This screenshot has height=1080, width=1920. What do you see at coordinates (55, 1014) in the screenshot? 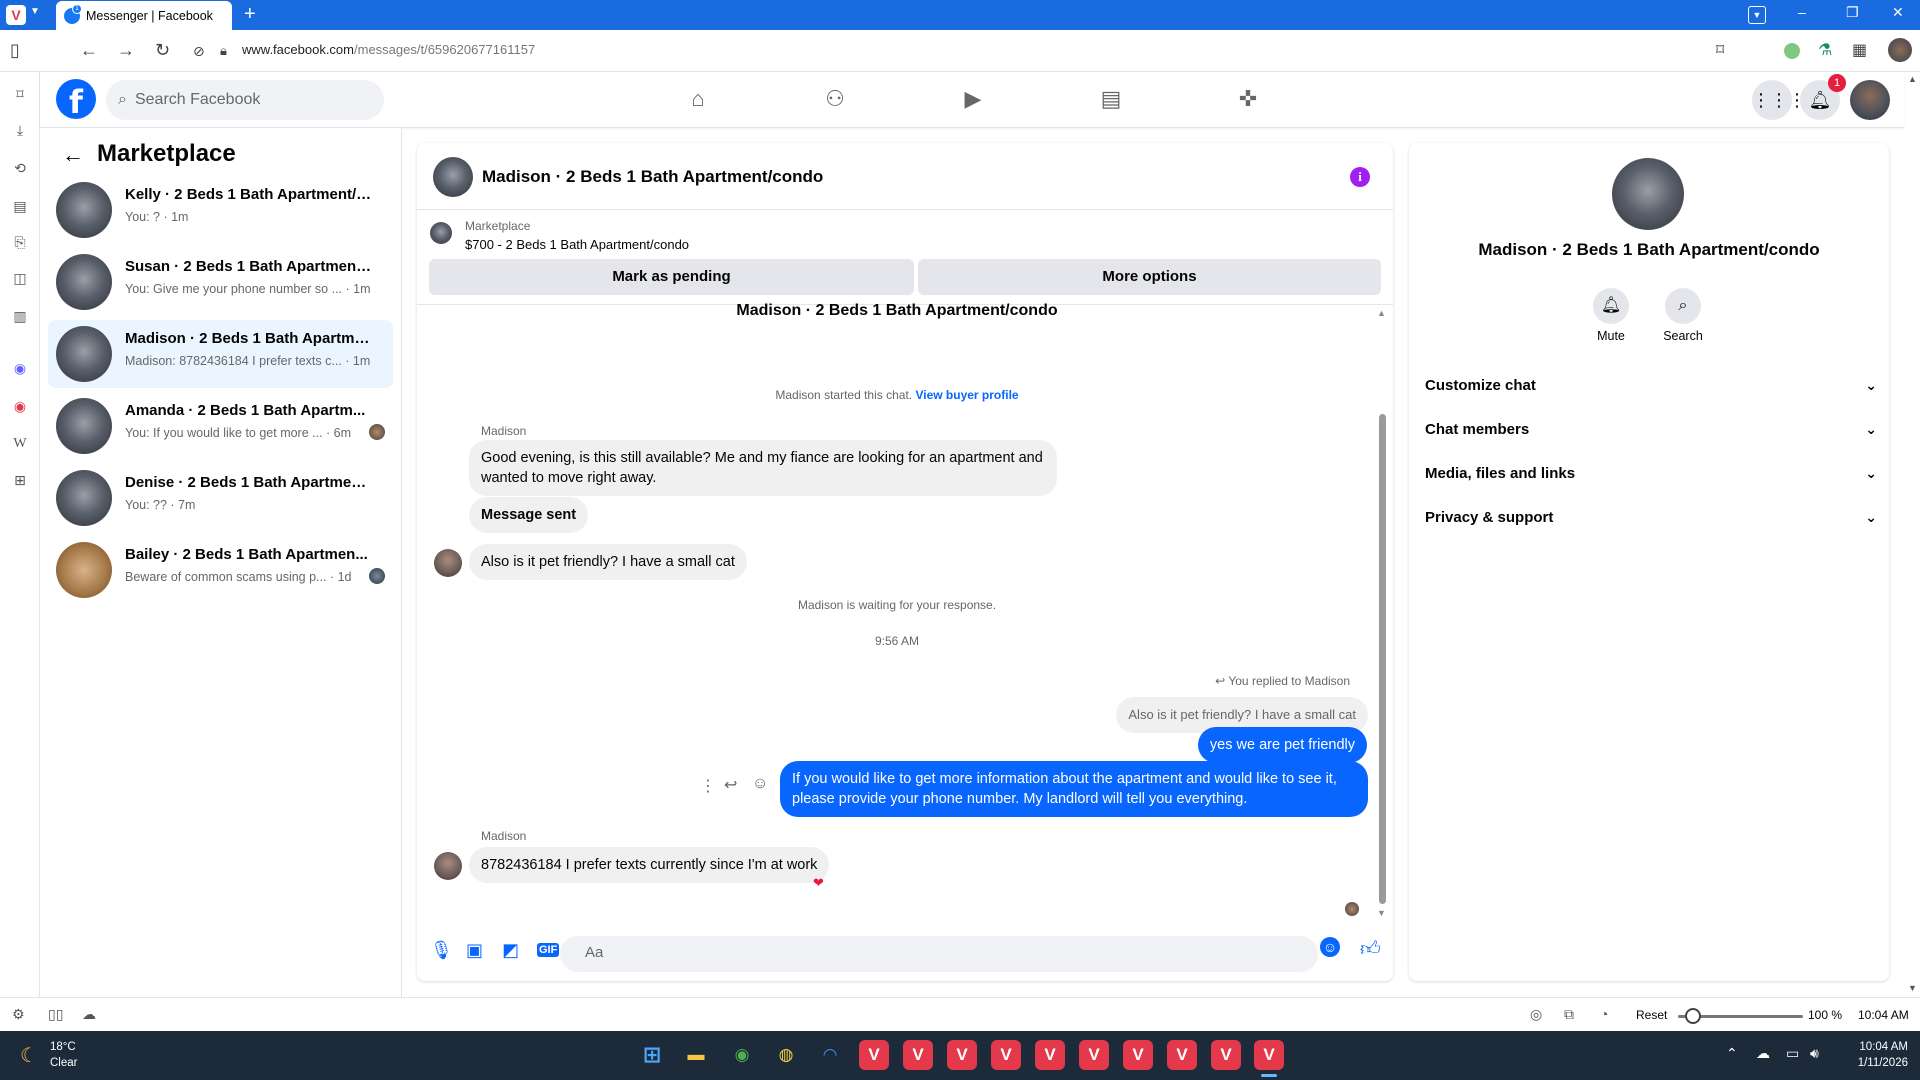
I see `tile-icon: ▯▯` at bounding box center [55, 1014].